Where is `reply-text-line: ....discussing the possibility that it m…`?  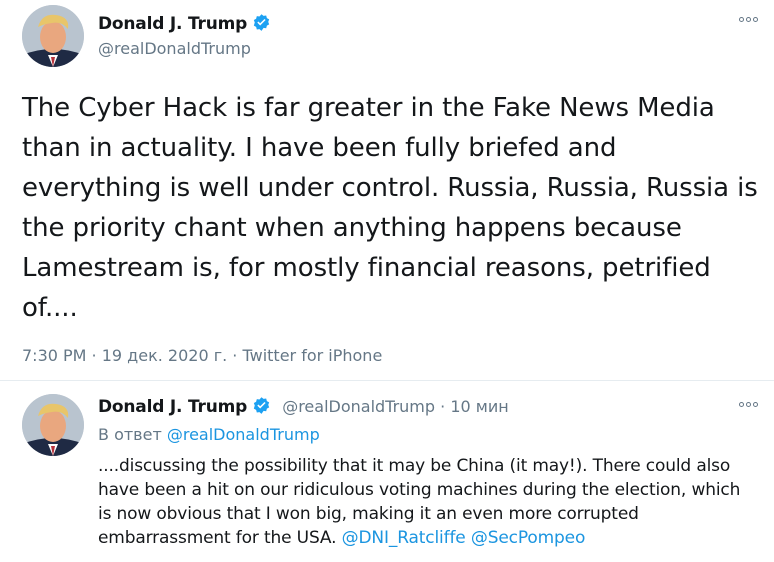 reply-text-line: ....discussing the possibility that it m… is located at coordinates (414, 466).